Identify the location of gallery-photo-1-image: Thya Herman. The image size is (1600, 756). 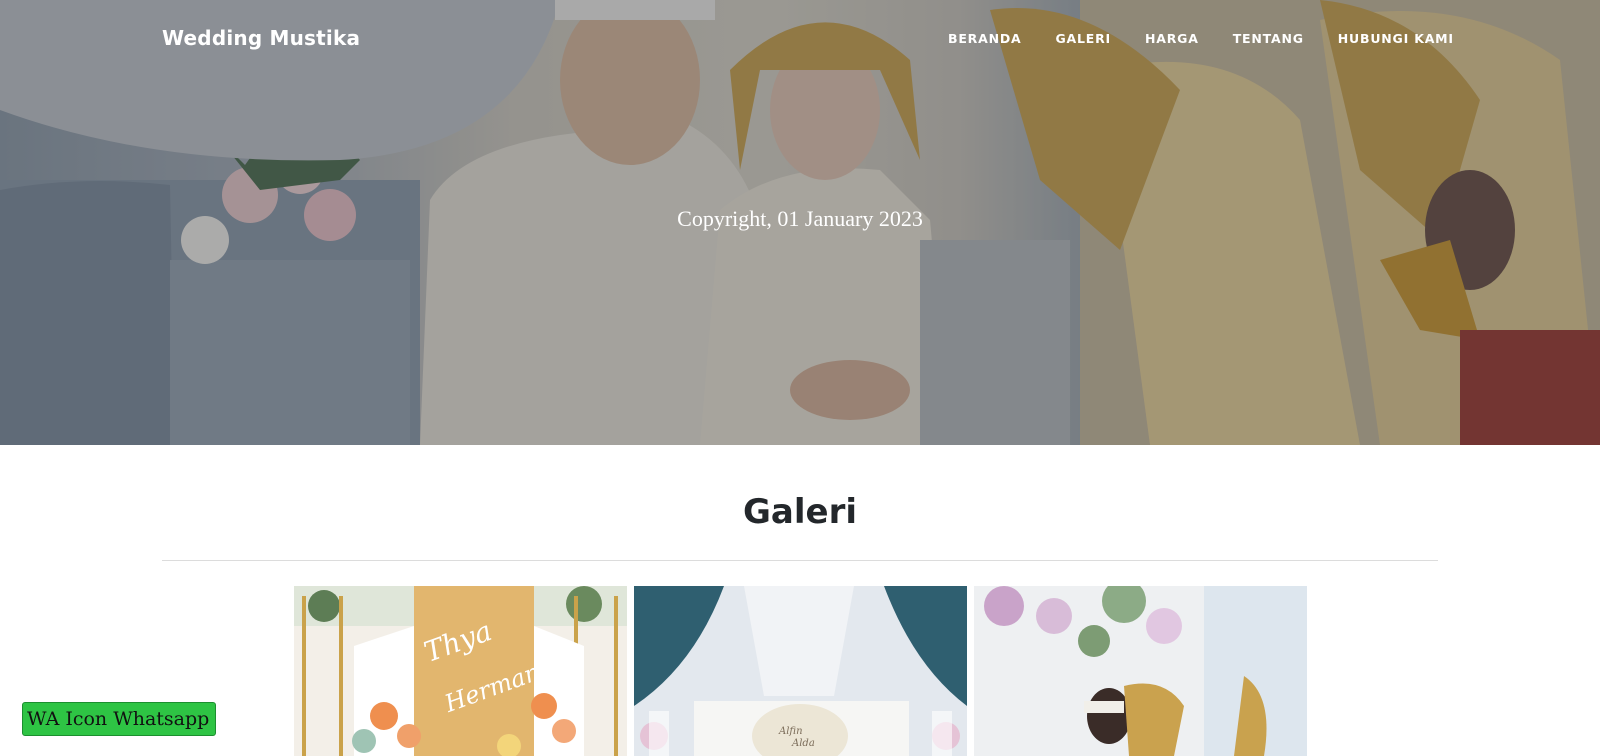
(460, 671).